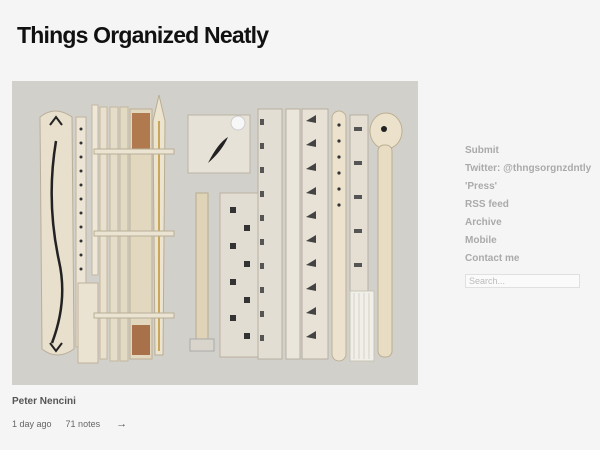 The height and width of the screenshot is (450, 600). Describe the element at coordinates (530, 208) in the screenshot. I see `sidebar-link-rss: RSS feed` at that location.